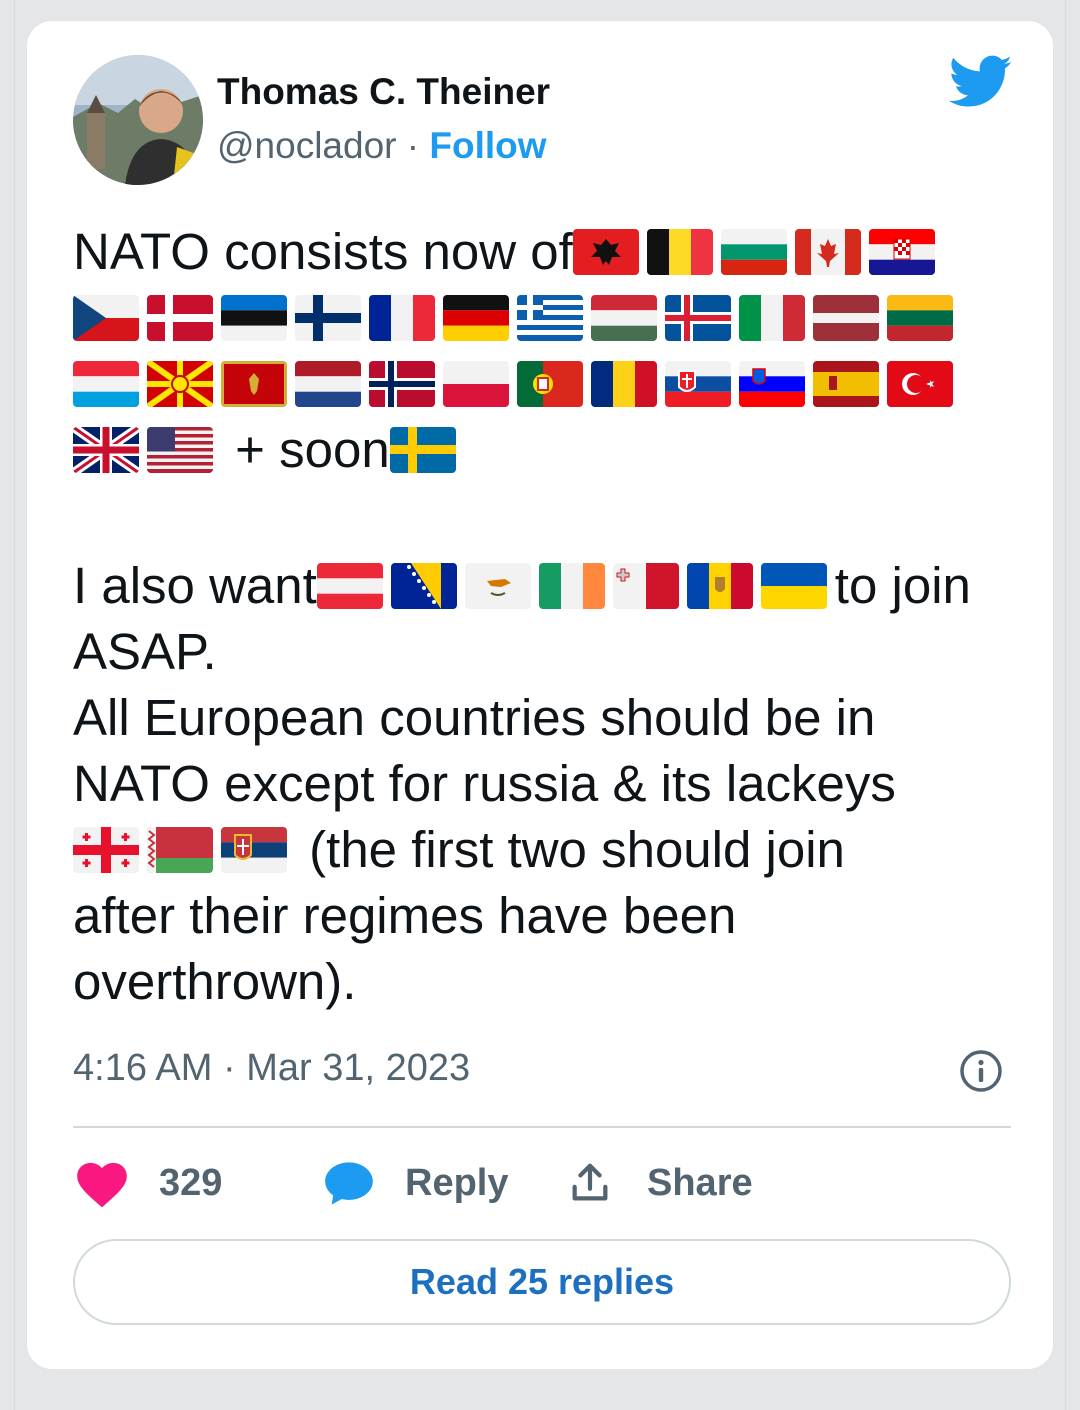 The width and height of the screenshot is (1080, 1410). I want to click on flag-austria-icon, so click(349, 586).